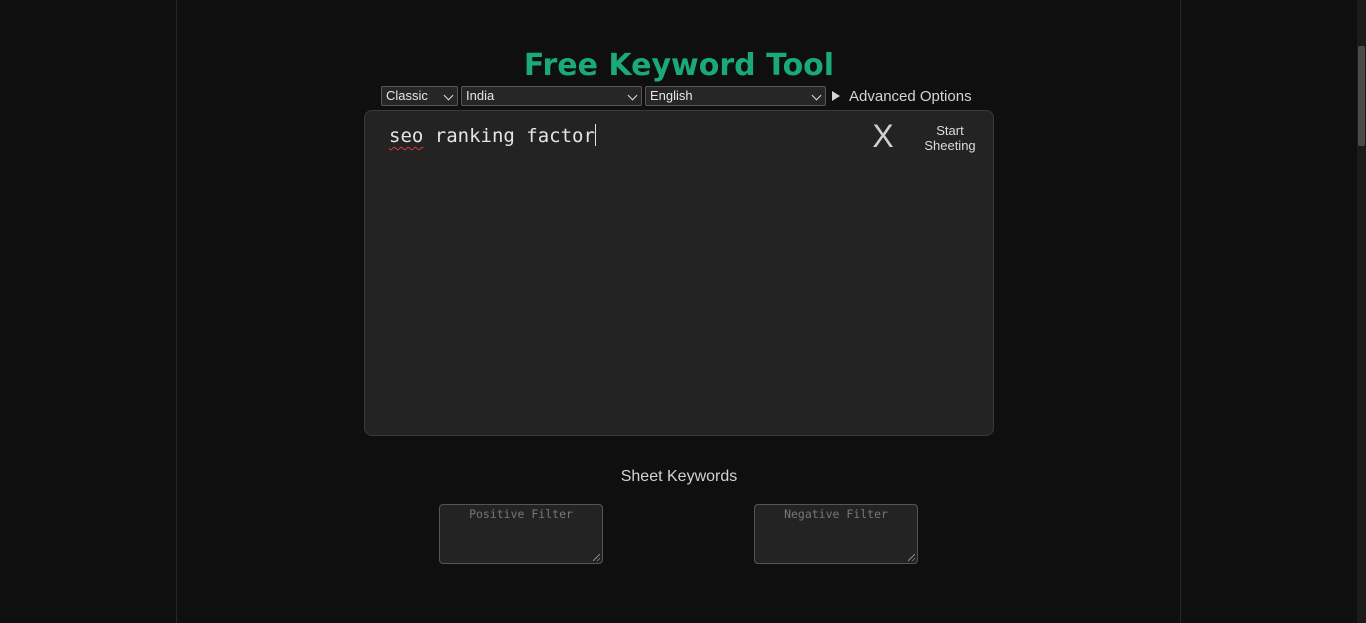 The width and height of the screenshot is (1366, 623). I want to click on start-sheeting-button: Start Sheeting, so click(950, 138).